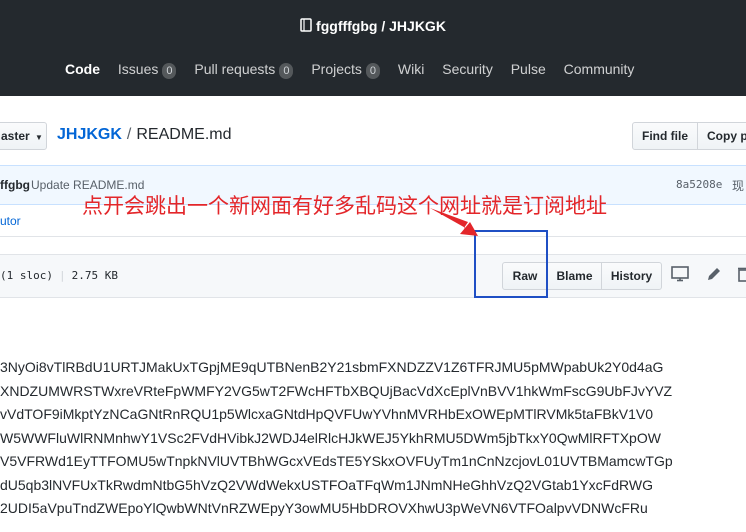 The image size is (746, 532). Describe the element at coordinates (10, 221) in the screenshot. I see `contributors-link: utor` at that location.